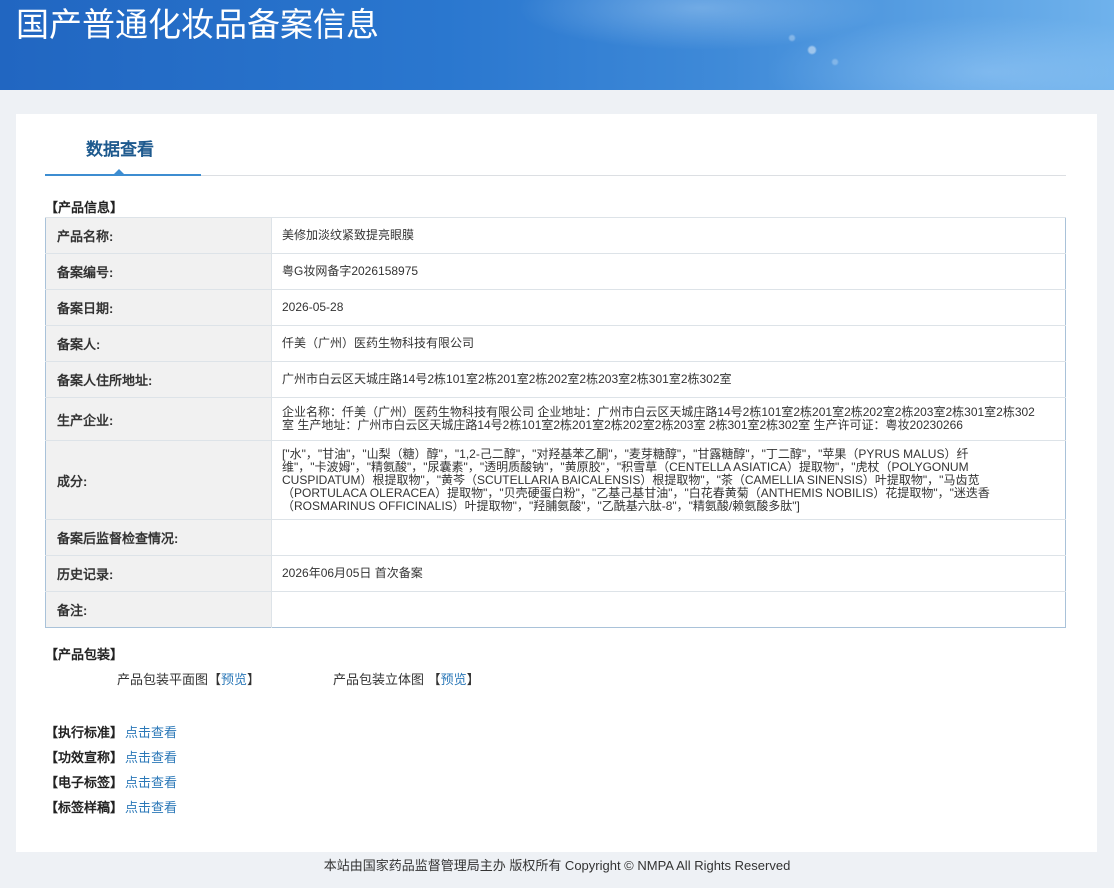 The width and height of the screenshot is (1114, 888). Describe the element at coordinates (151, 783) in the screenshot. I see `doc-link-e-label: 点击查看` at that location.